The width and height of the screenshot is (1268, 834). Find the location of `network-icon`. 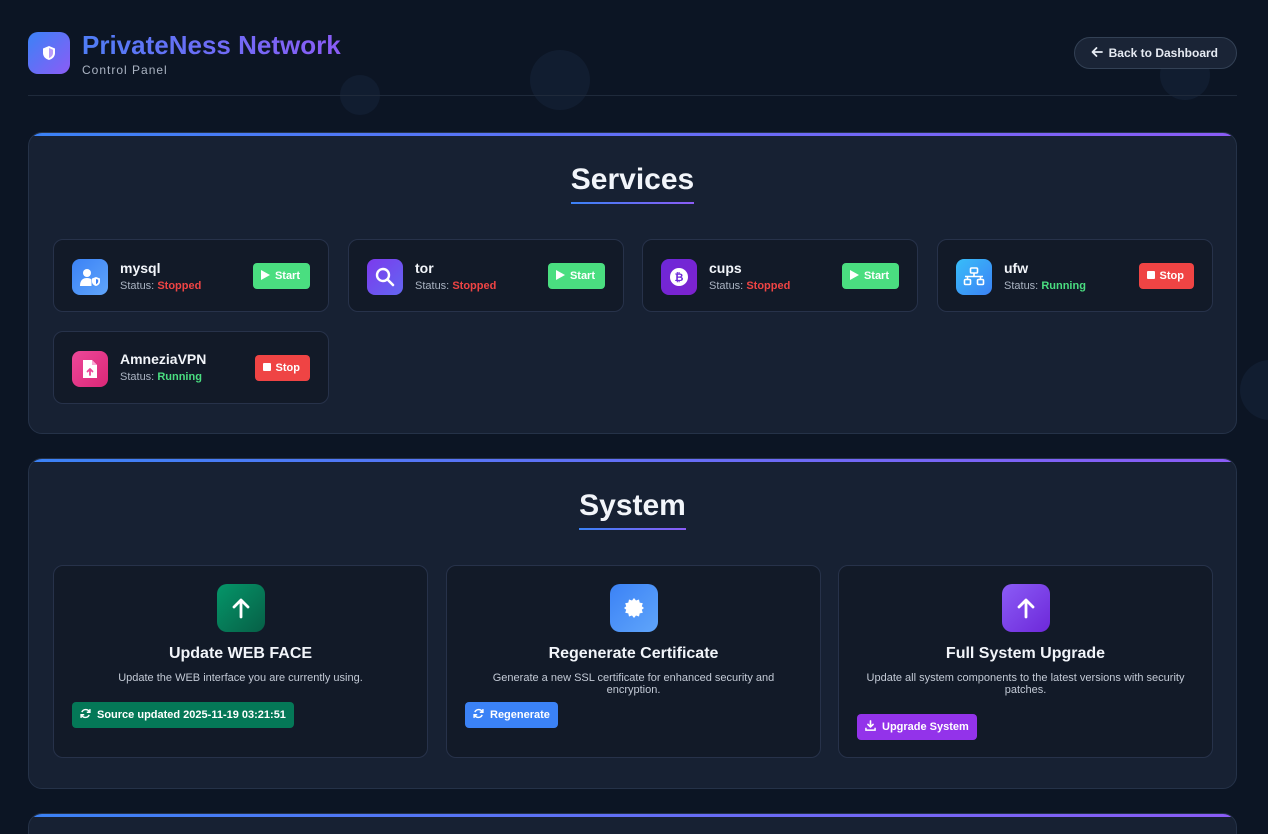

network-icon is located at coordinates (974, 277).